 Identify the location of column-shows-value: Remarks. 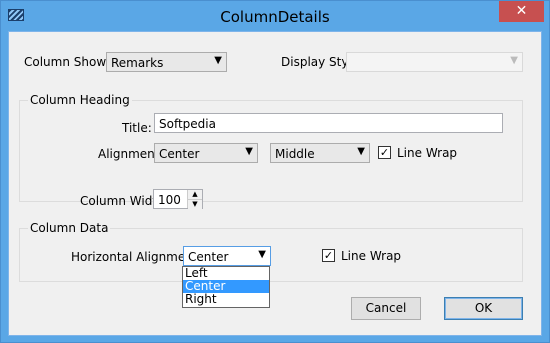
(137, 63).